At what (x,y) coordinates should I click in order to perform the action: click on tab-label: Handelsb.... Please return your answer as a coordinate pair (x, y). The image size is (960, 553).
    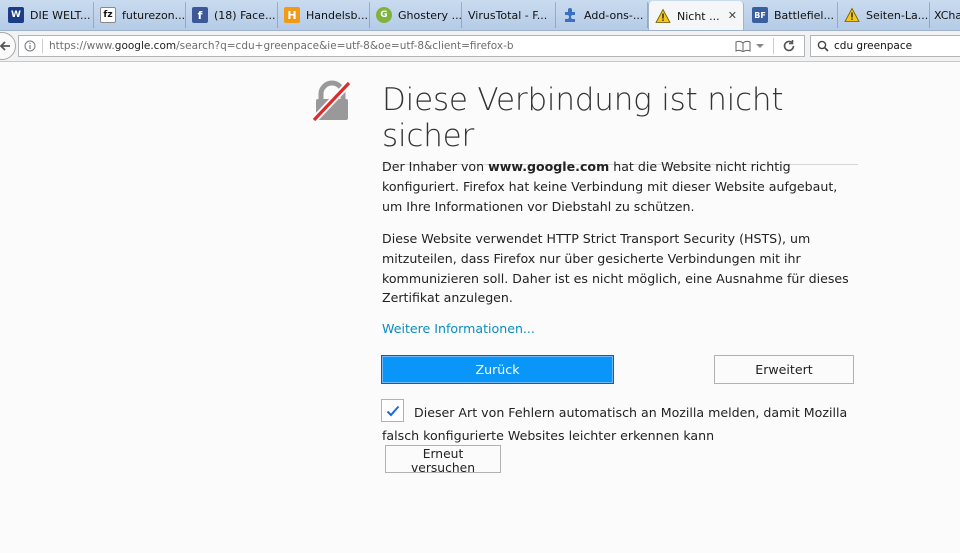
    Looking at the image, I should click on (337, 15).